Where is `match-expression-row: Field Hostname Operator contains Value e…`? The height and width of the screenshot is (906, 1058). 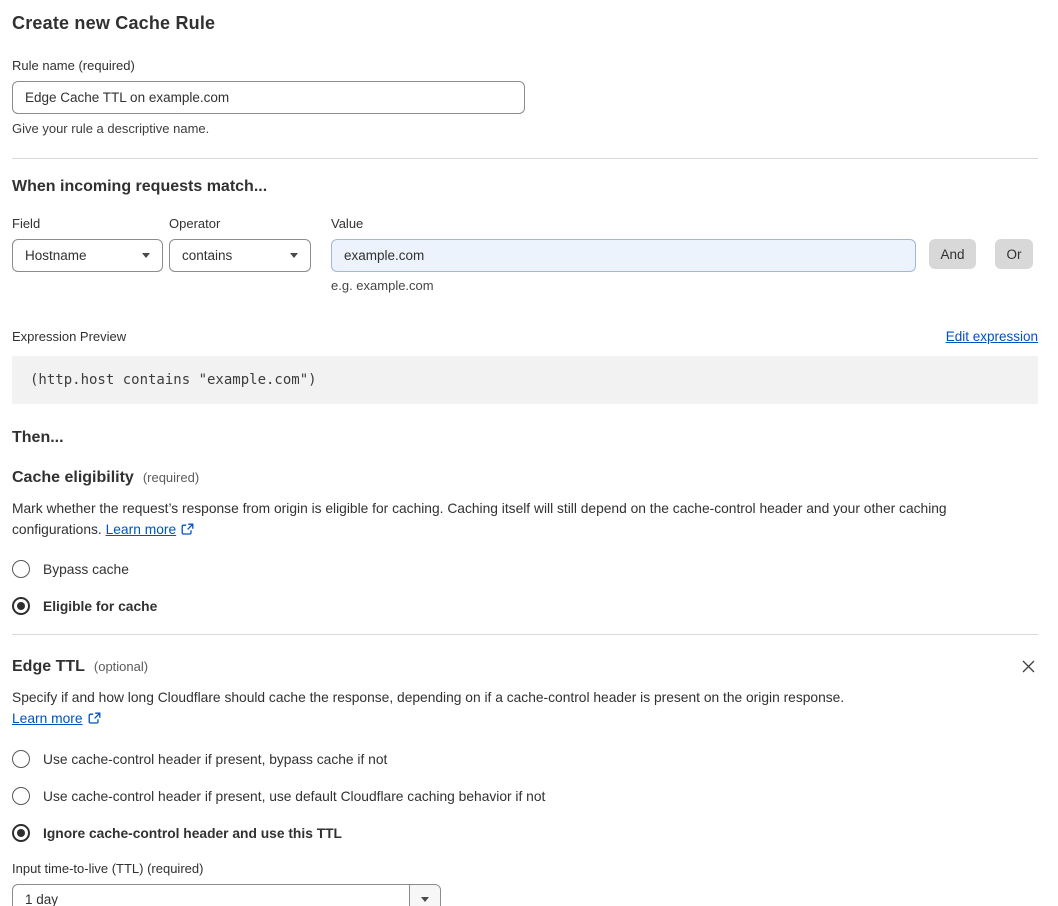
match-expression-row: Field Hostname Operator contains Value e… is located at coordinates (525, 254).